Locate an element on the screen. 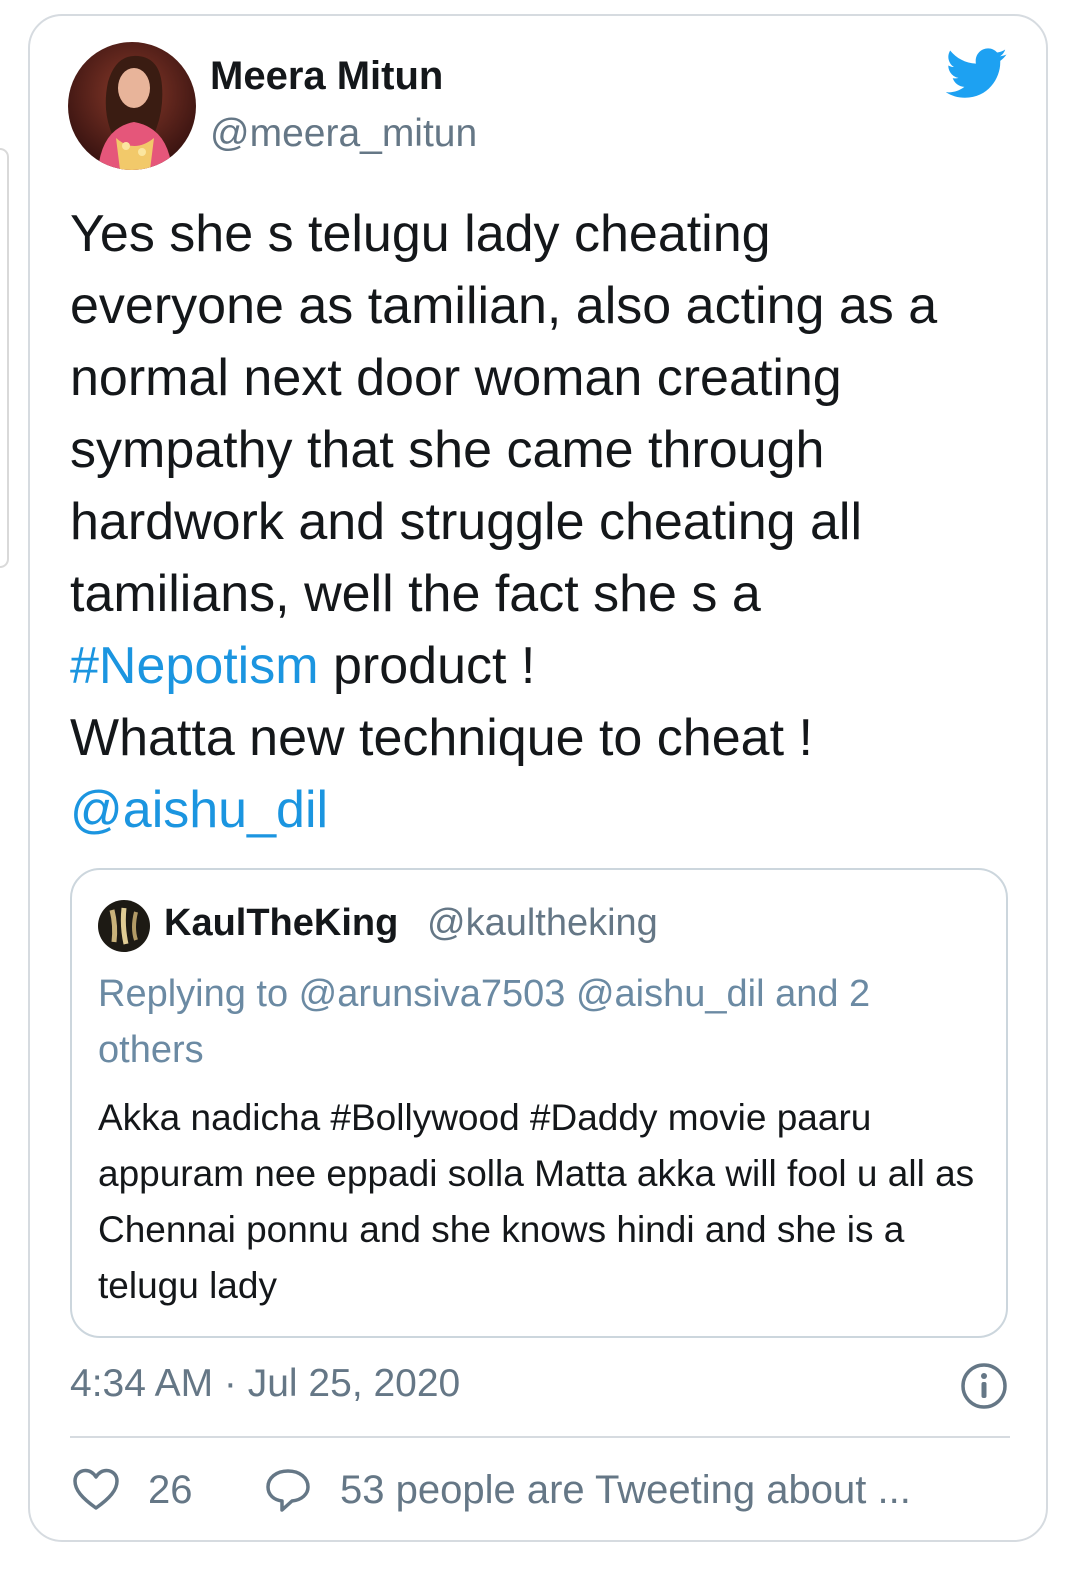 Image resolution: width=1080 pixels, height=1577 pixels. tweet-line: Whatta new technique to cheat ! is located at coordinates (441, 738).